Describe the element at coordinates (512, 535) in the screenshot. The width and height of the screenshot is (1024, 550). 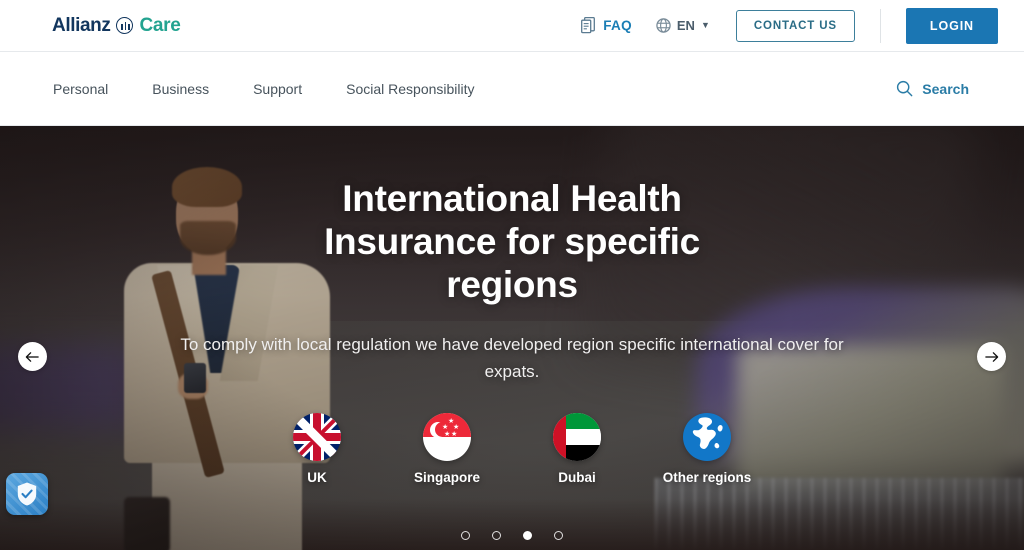
I see `carousel-dots` at that location.